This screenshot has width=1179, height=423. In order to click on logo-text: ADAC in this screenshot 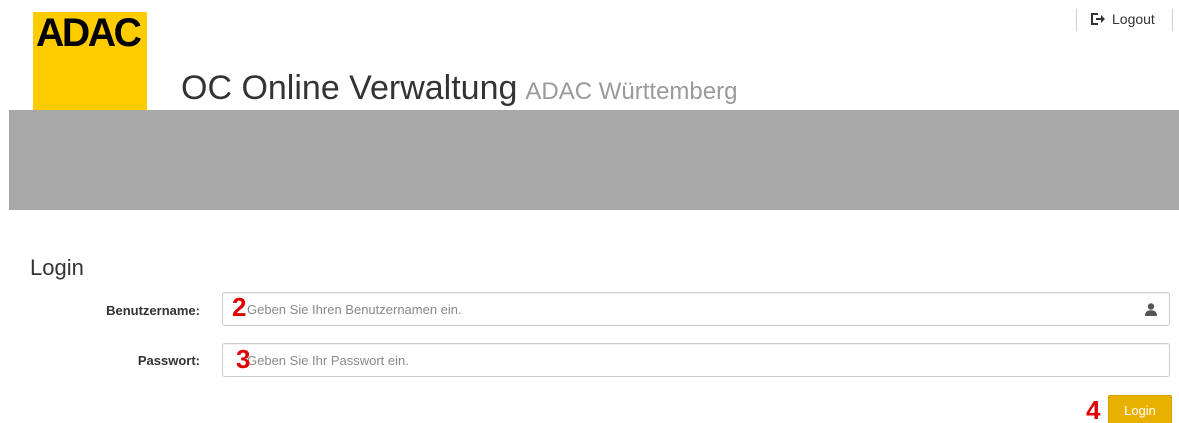, I will do `click(89, 33)`.